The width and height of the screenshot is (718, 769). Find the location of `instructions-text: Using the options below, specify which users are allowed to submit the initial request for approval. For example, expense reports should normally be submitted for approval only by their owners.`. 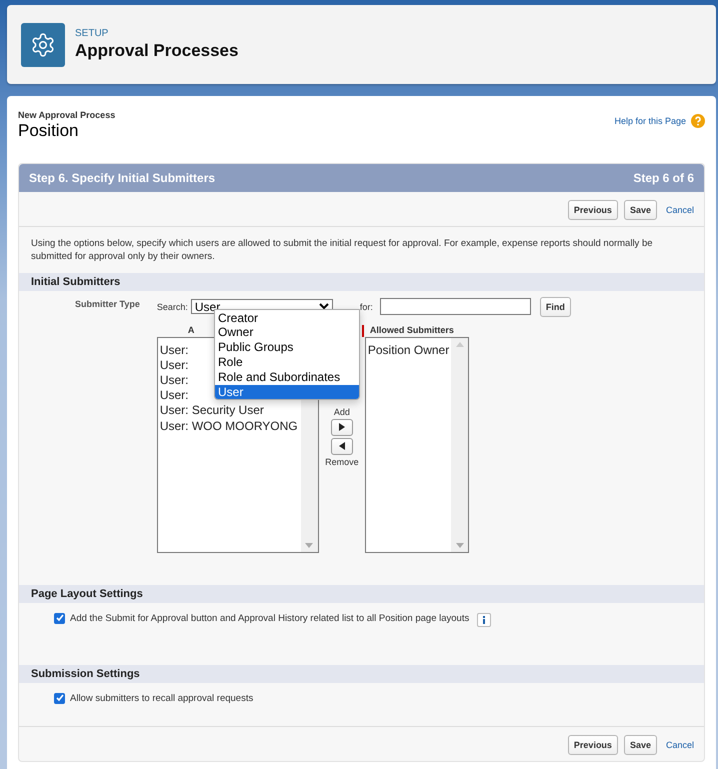

instructions-text: Using the options below, specify which users are allowed to submit the initial request for approval. For example, expense reports should normally be submitted for approval only by their owners. is located at coordinates (342, 250).